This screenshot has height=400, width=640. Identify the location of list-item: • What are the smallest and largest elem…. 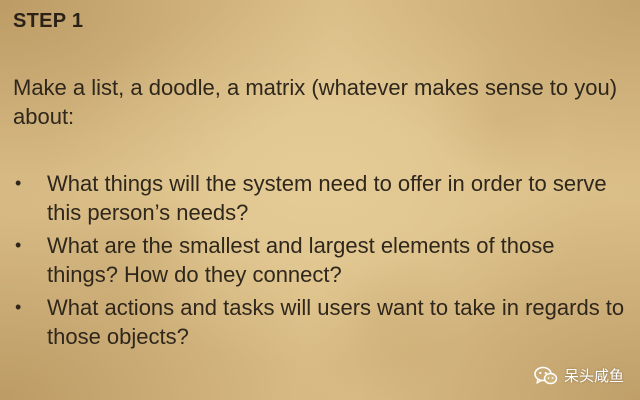
(320, 260).